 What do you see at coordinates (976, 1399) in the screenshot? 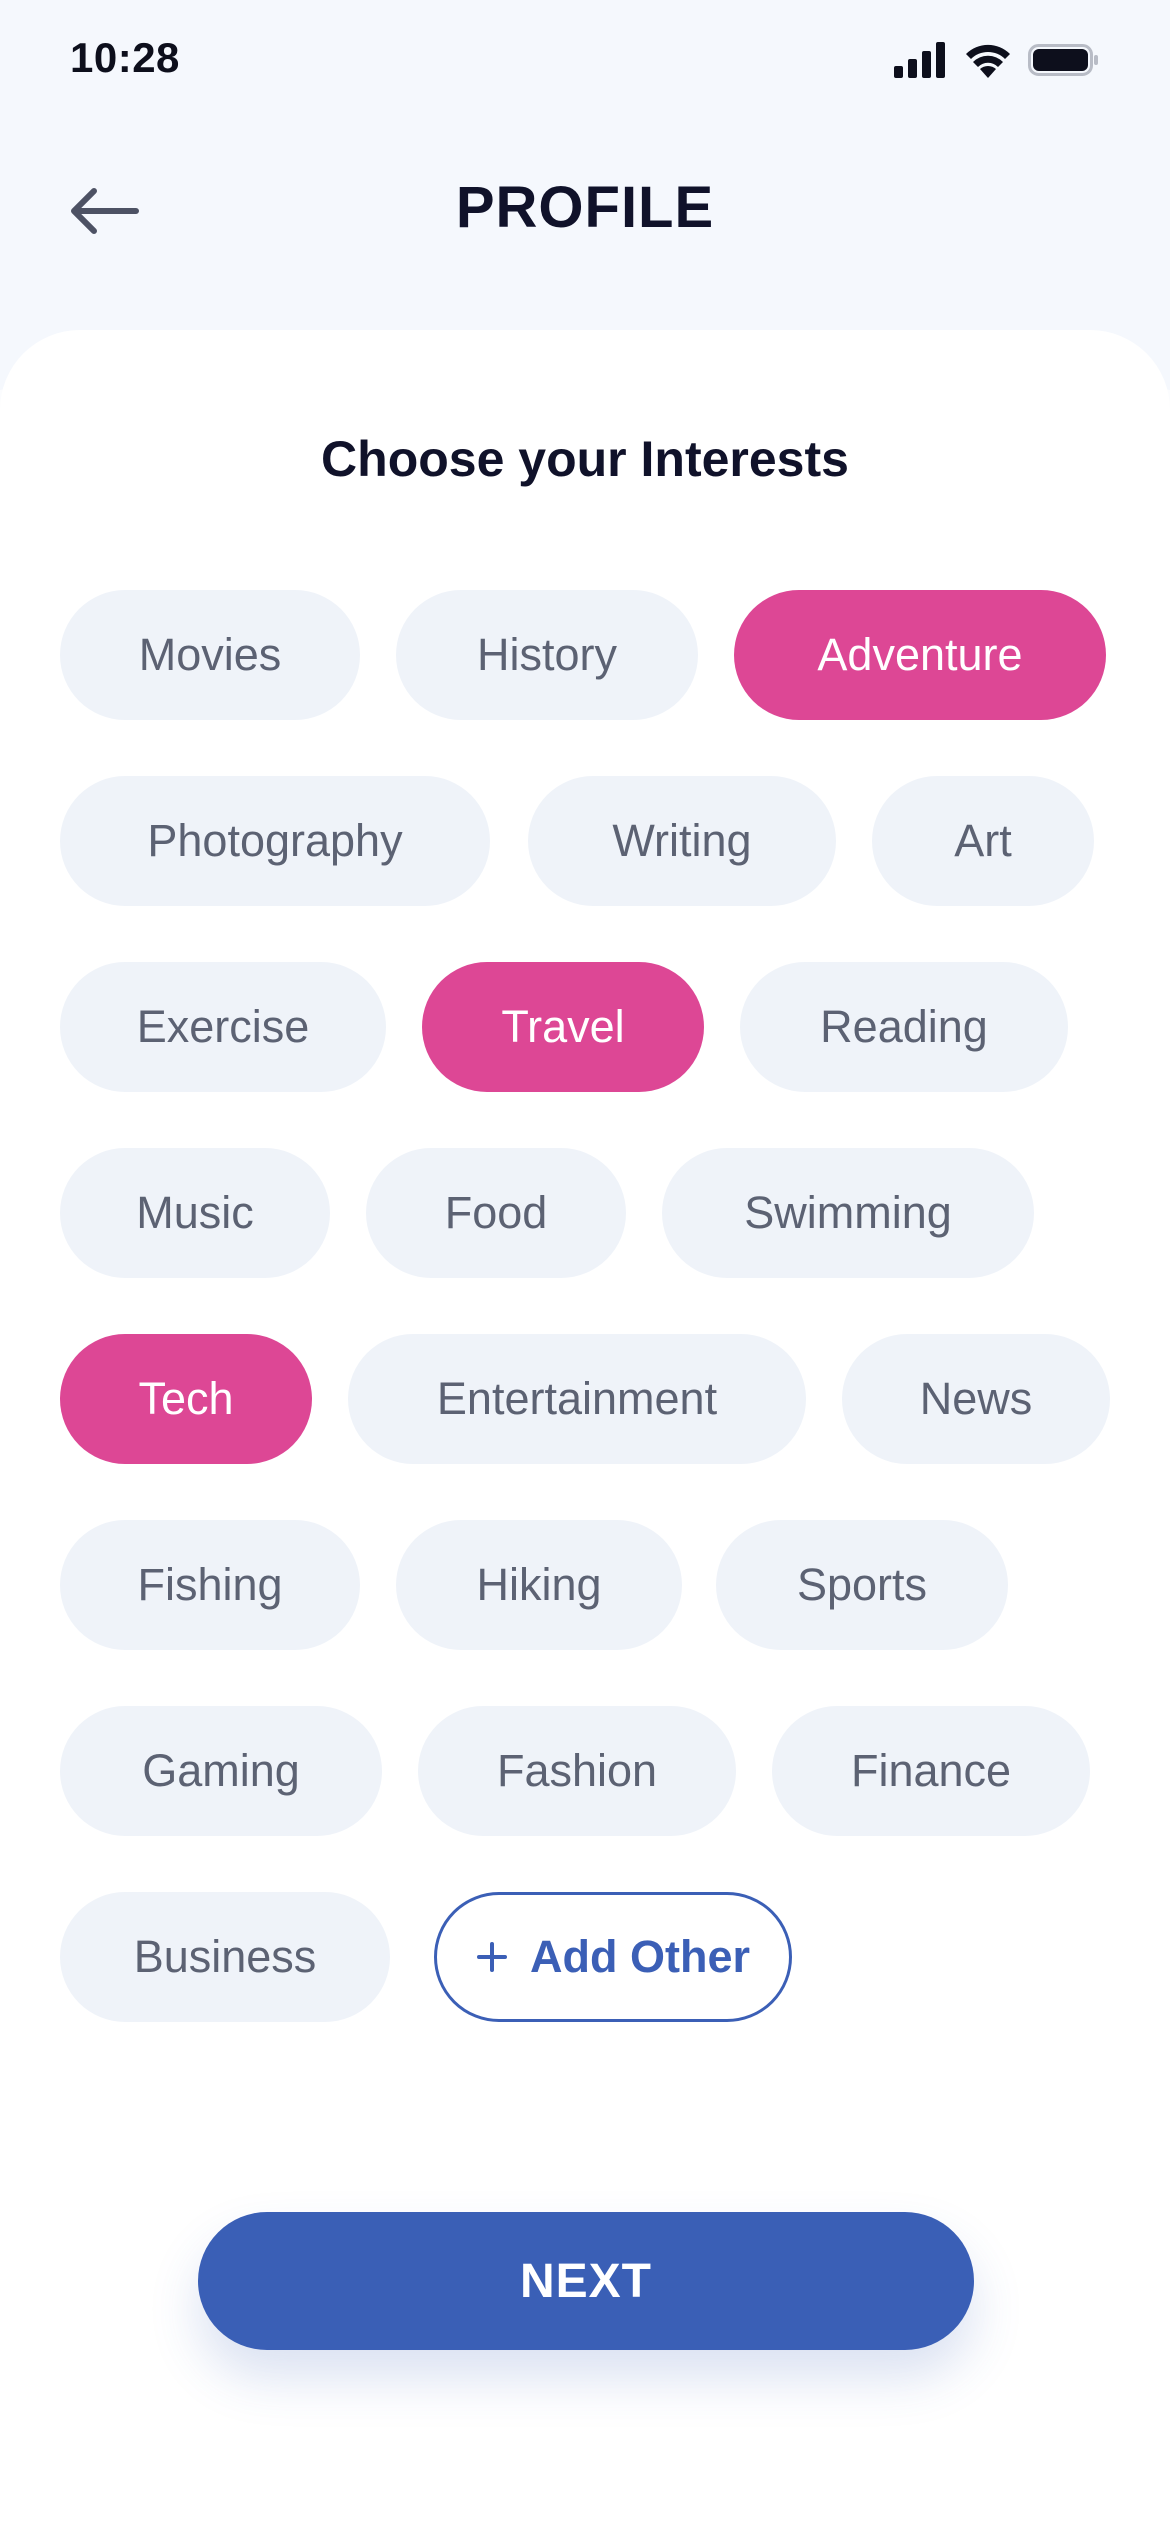
I see `interest-chip-news: News` at bounding box center [976, 1399].